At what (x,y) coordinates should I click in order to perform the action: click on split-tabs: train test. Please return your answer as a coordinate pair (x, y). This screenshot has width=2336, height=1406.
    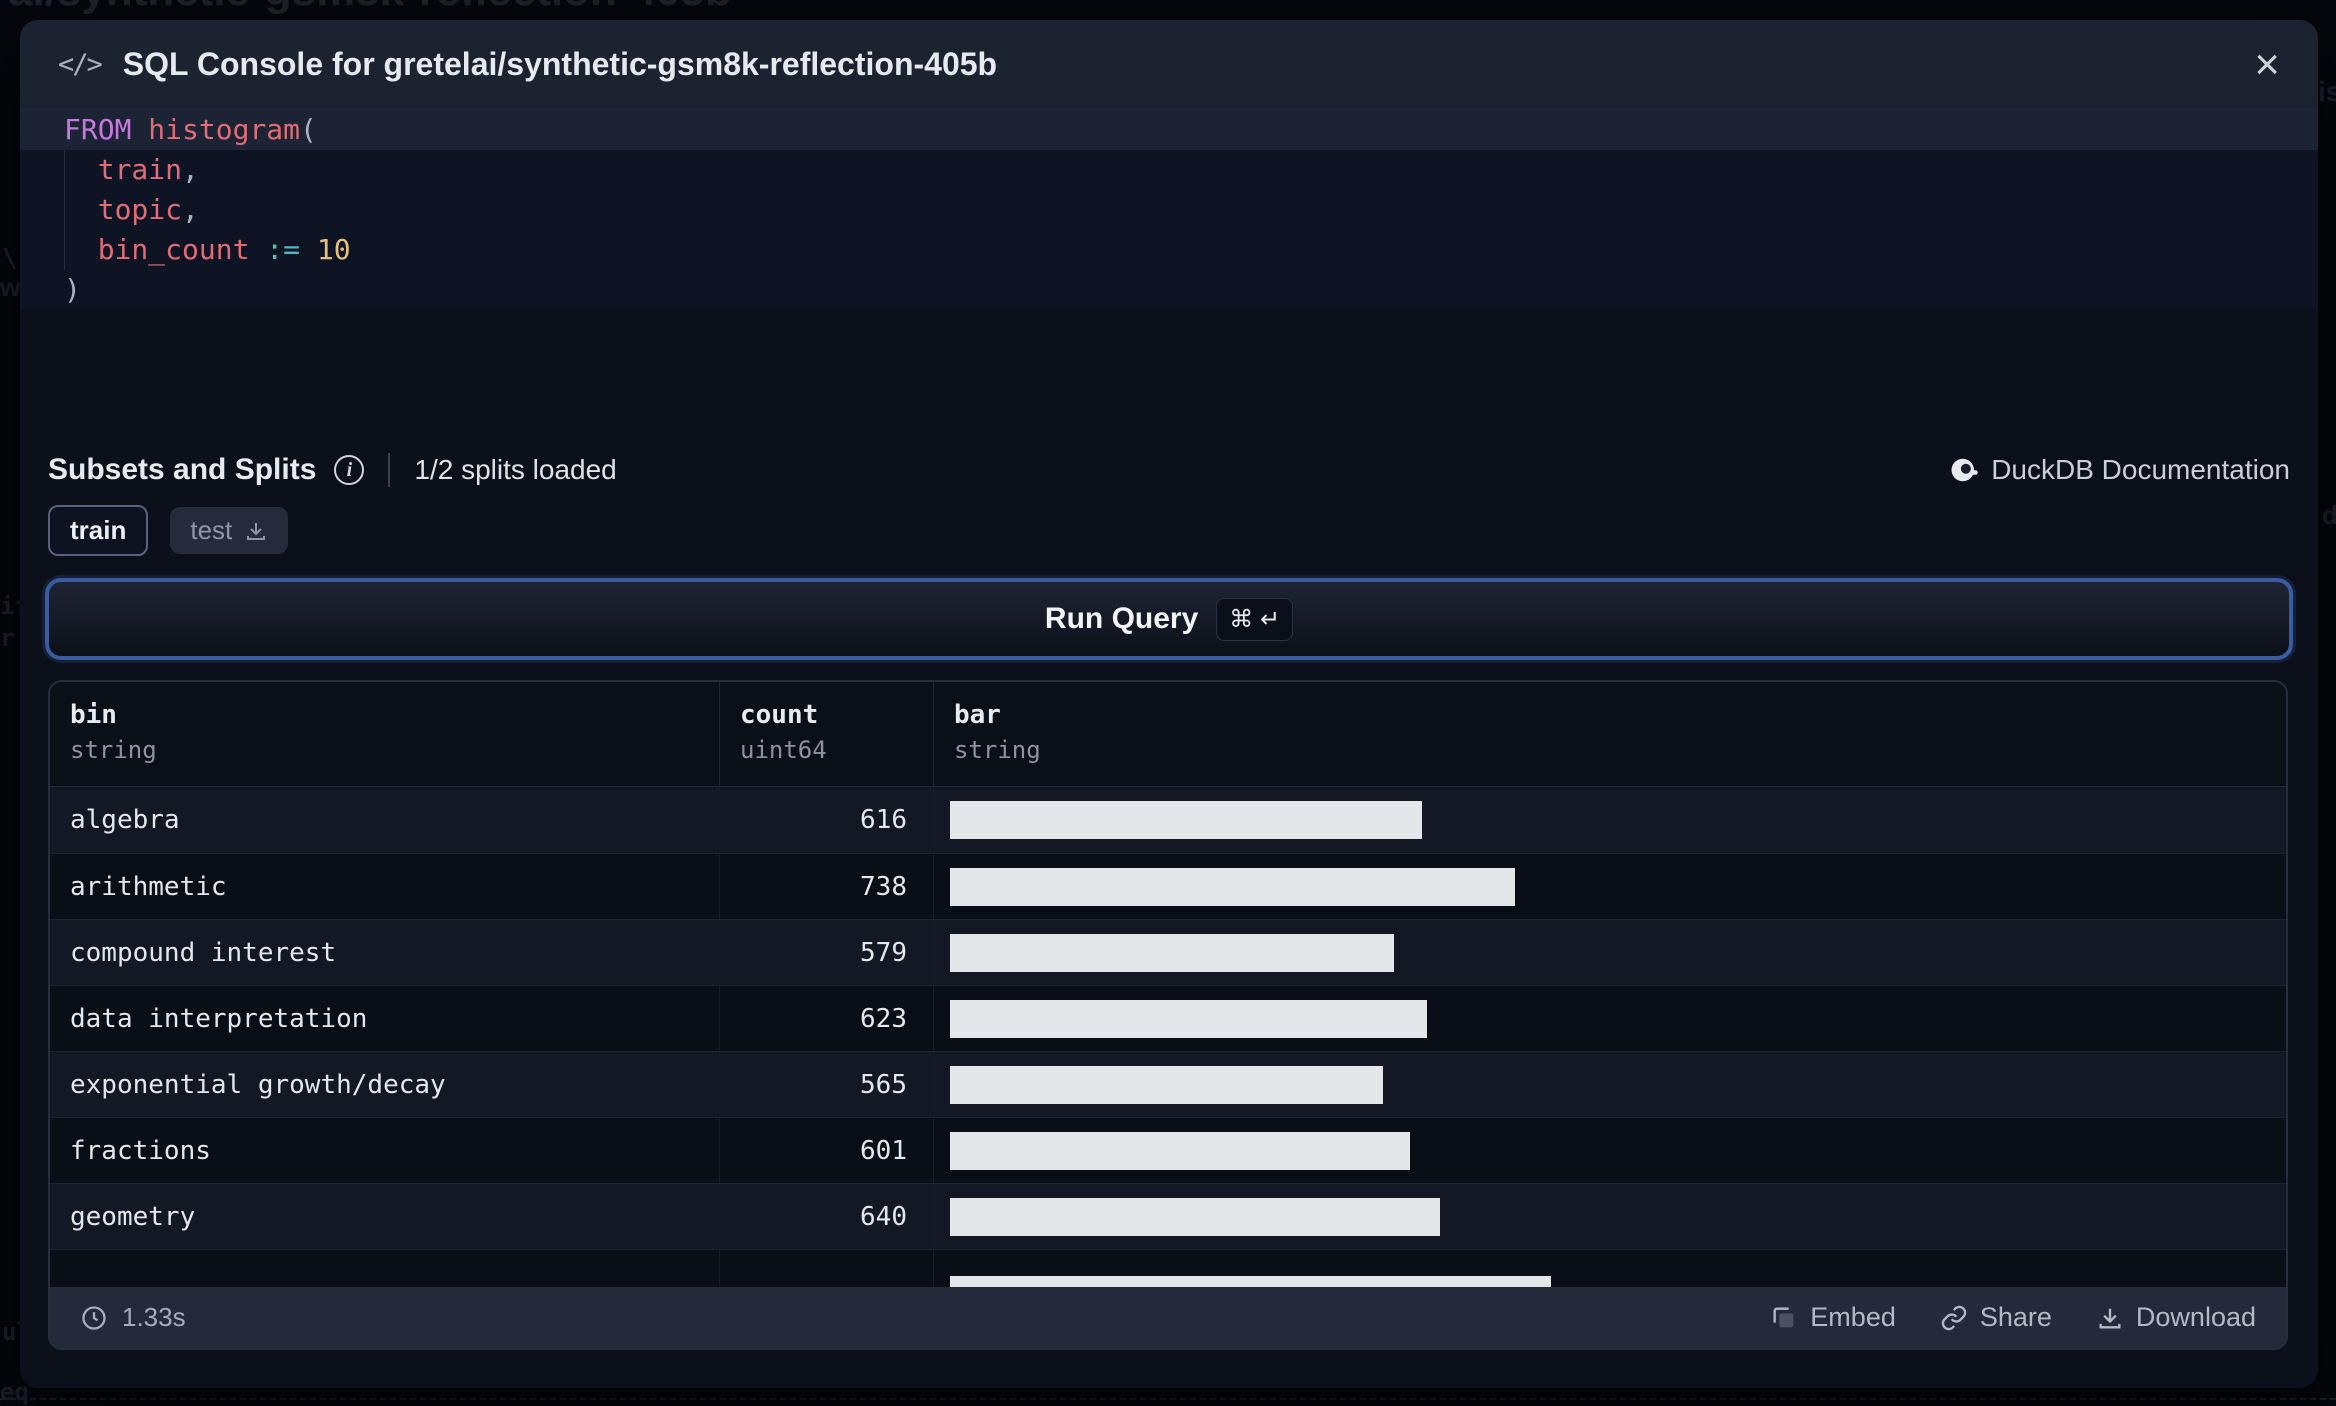
    Looking at the image, I should click on (1169, 530).